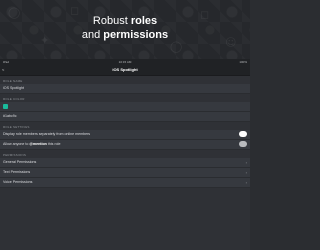  Describe the element at coordinates (125, 107) in the screenshot. I see `role-color-row` at that location.